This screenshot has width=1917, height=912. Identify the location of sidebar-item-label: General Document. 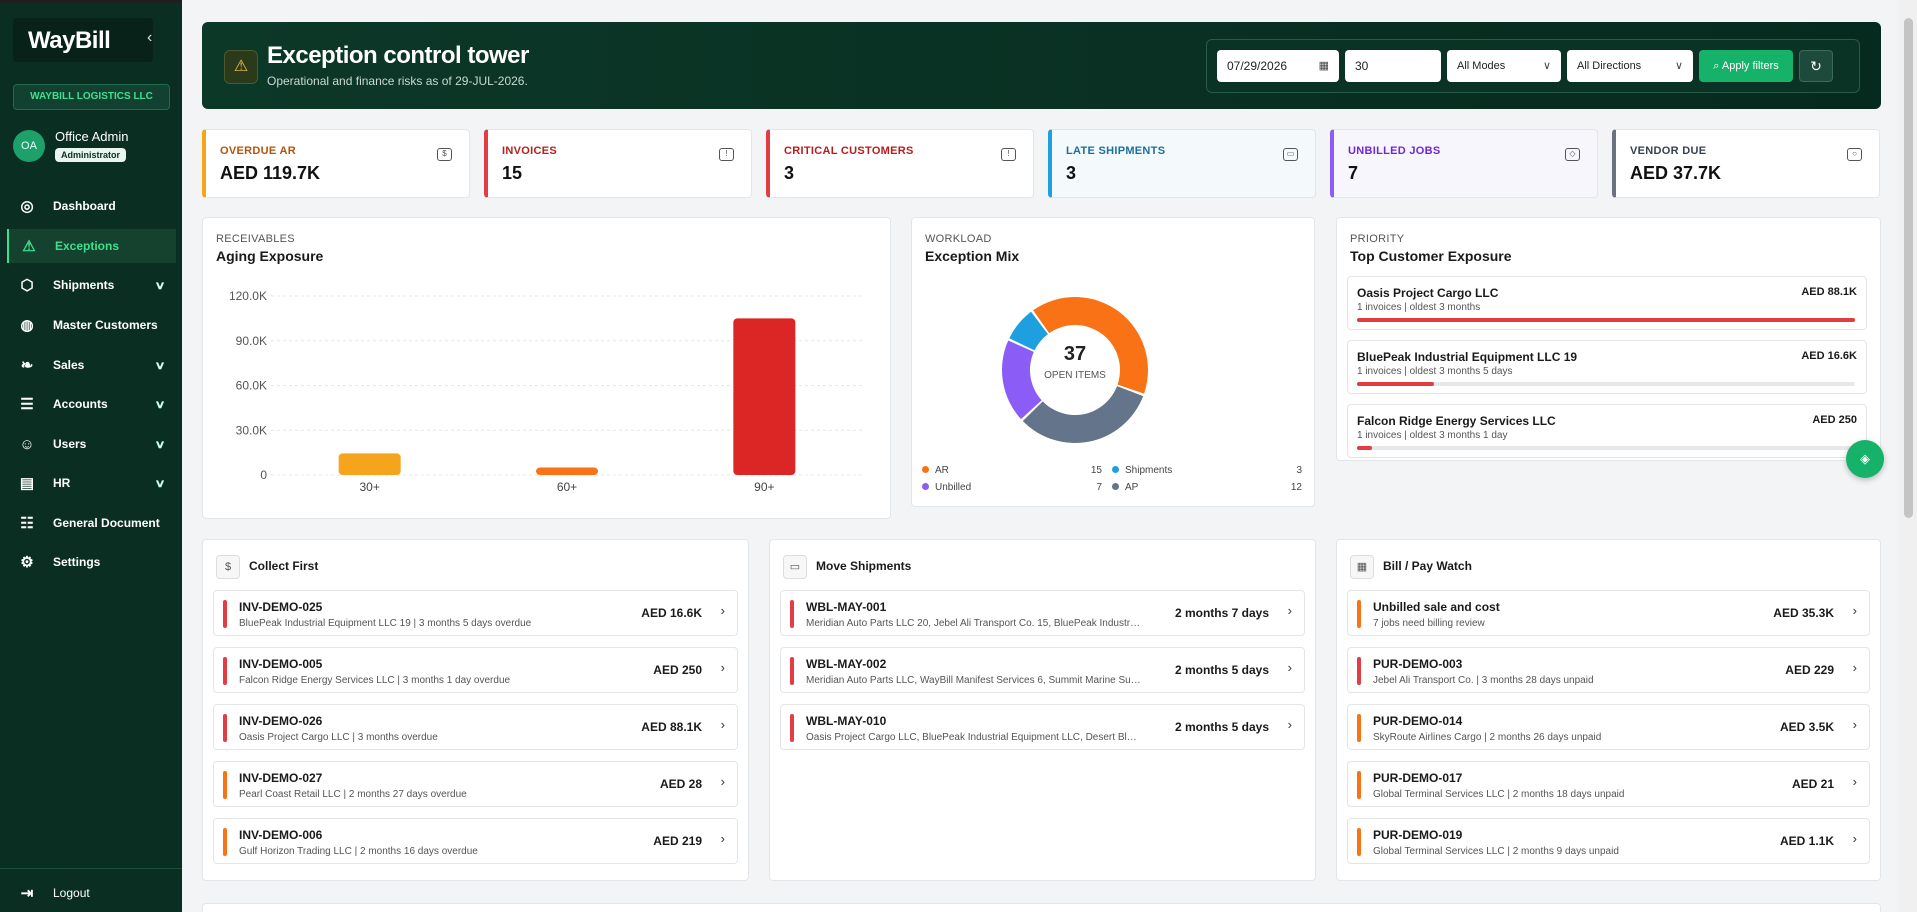
(106, 523).